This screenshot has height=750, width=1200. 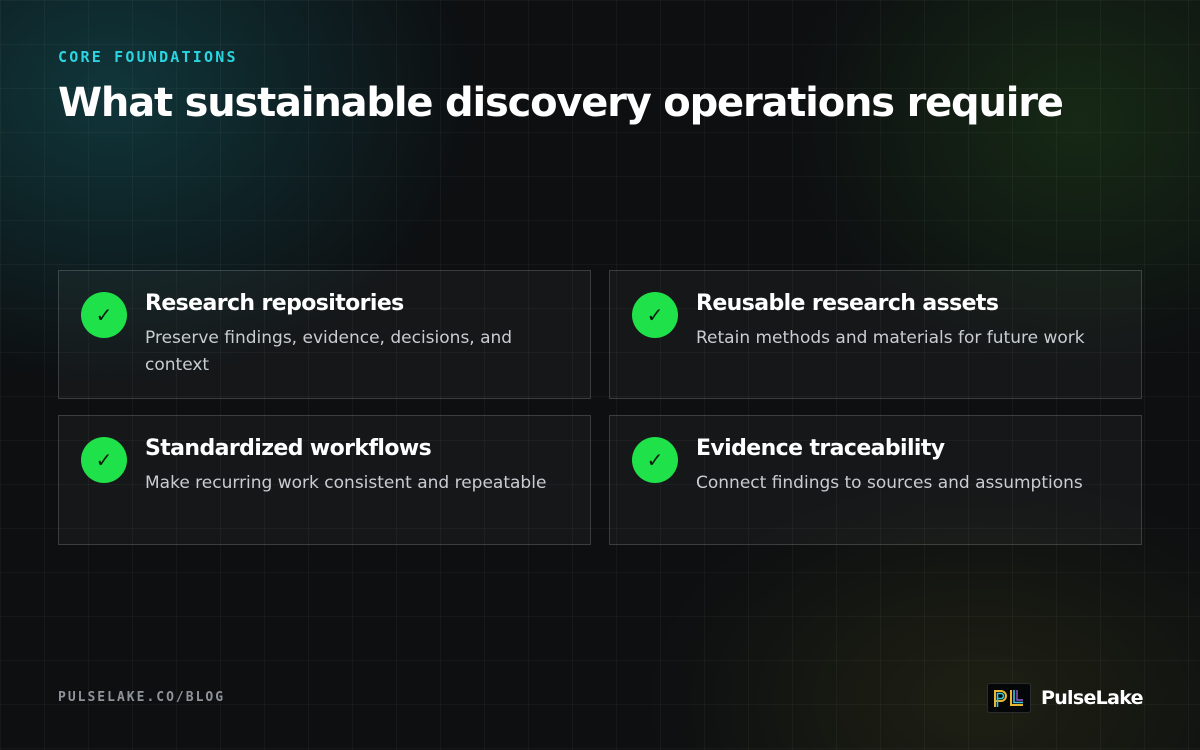 What do you see at coordinates (148, 57) in the screenshot?
I see `eyebrow-label: CORE FOUNDATIONS` at bounding box center [148, 57].